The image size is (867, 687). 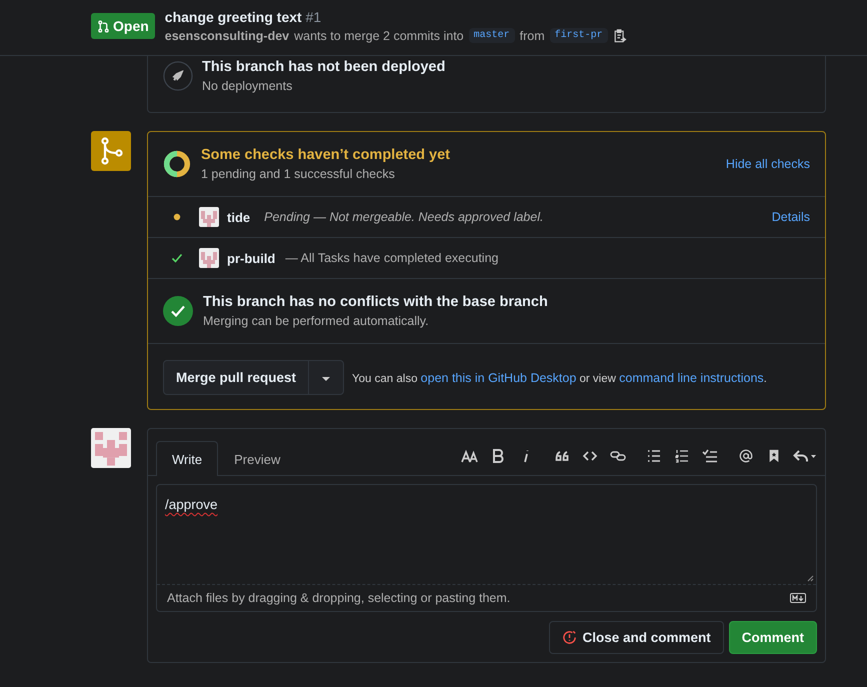 I want to click on resize-handle-icon, so click(x=810, y=578).